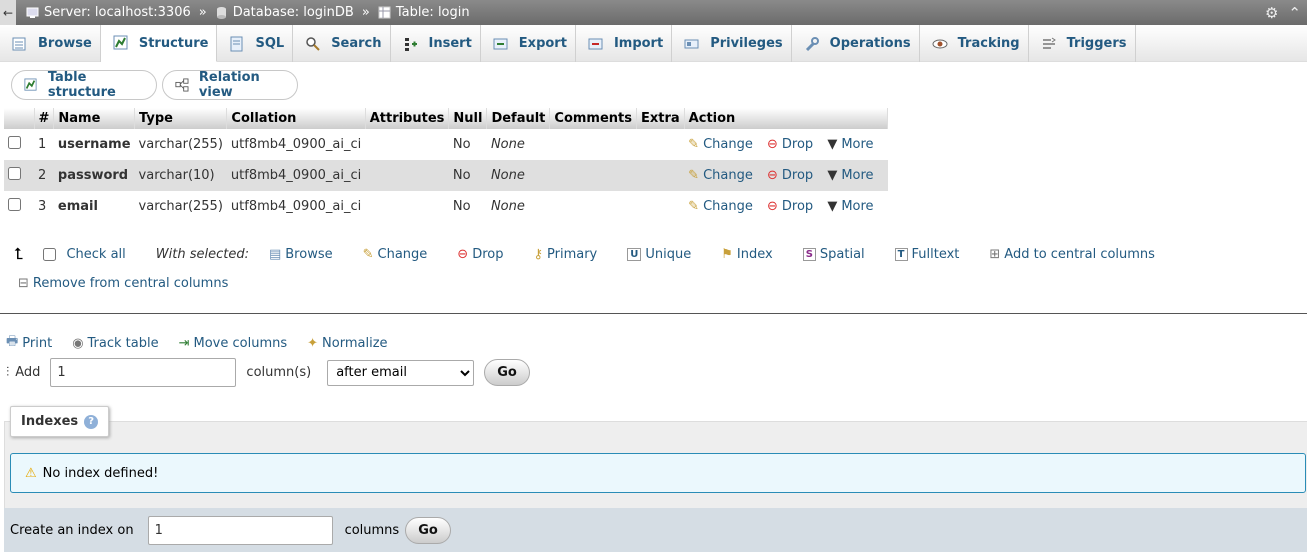 This screenshot has width=1307, height=552. I want to click on tab-label: SQL, so click(270, 43).